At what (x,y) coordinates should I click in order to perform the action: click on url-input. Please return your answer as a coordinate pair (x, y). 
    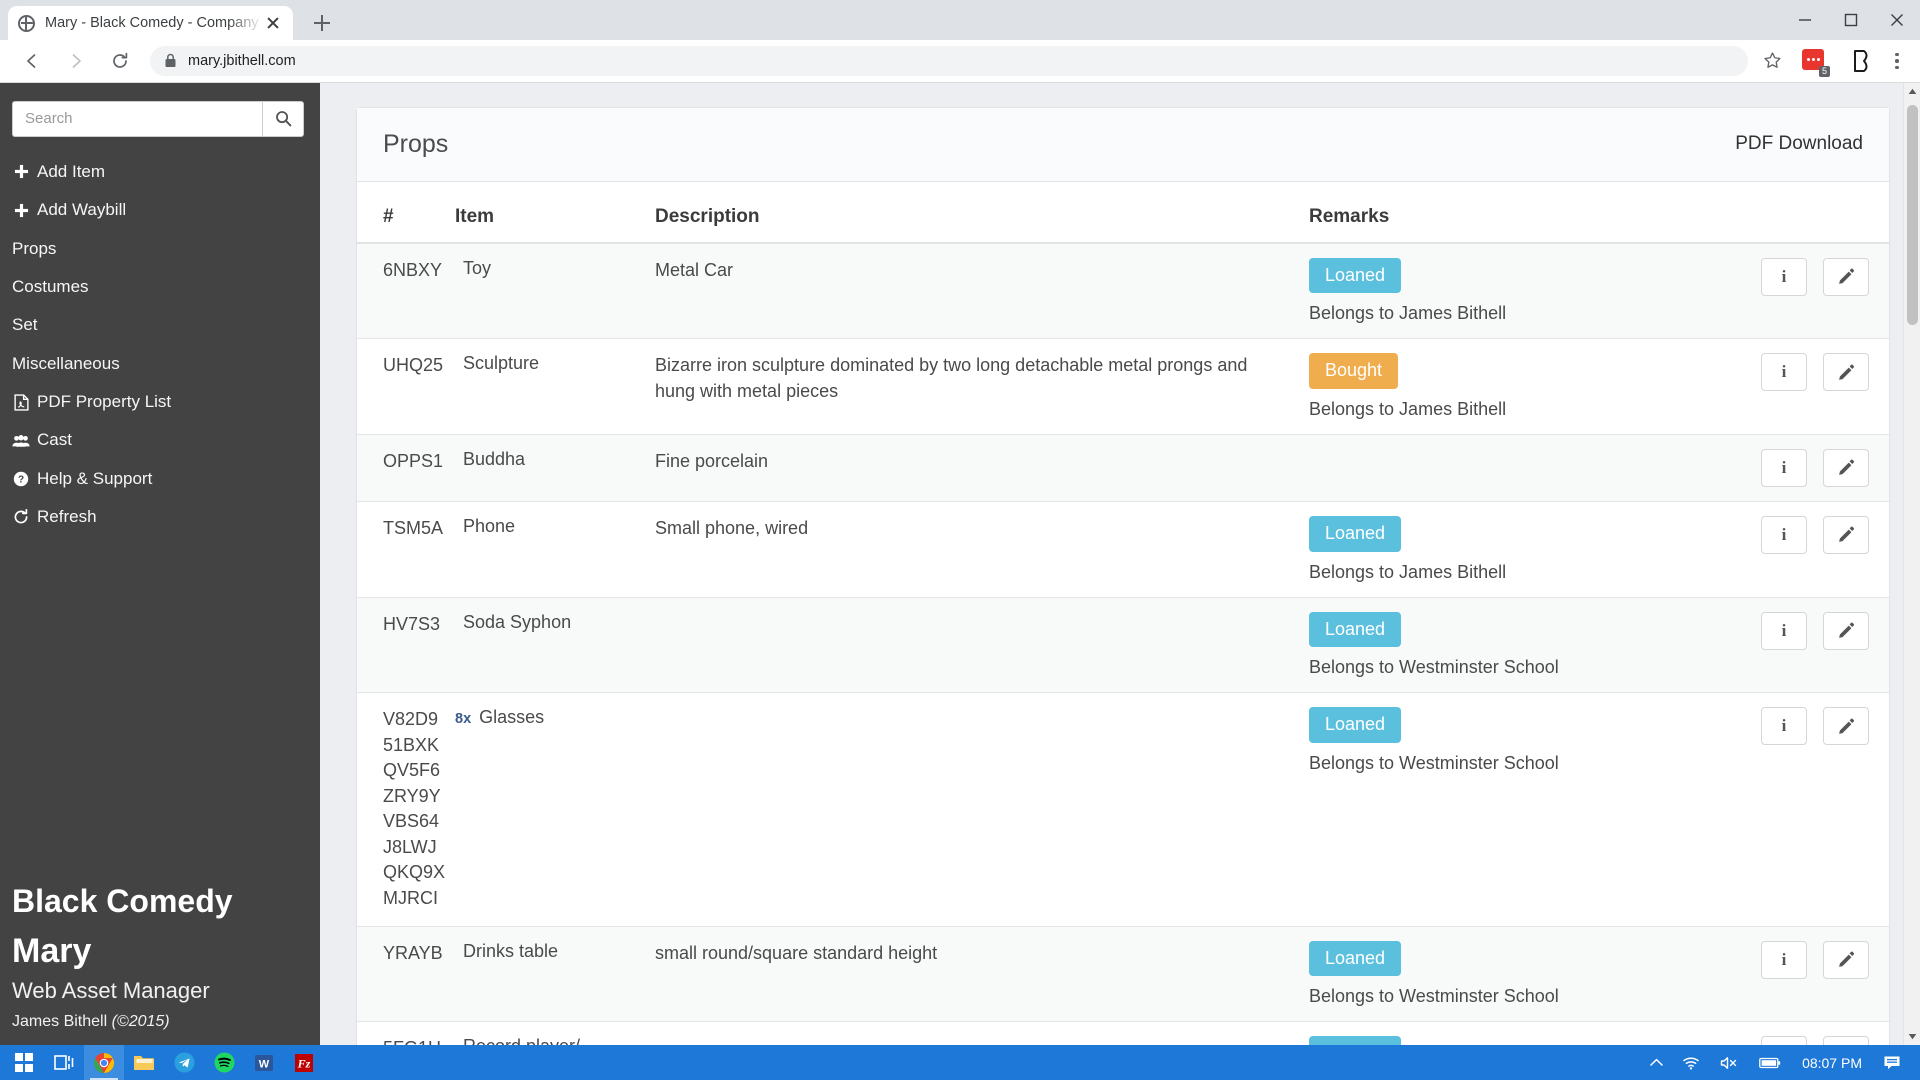
    Looking at the image, I should click on (961, 60).